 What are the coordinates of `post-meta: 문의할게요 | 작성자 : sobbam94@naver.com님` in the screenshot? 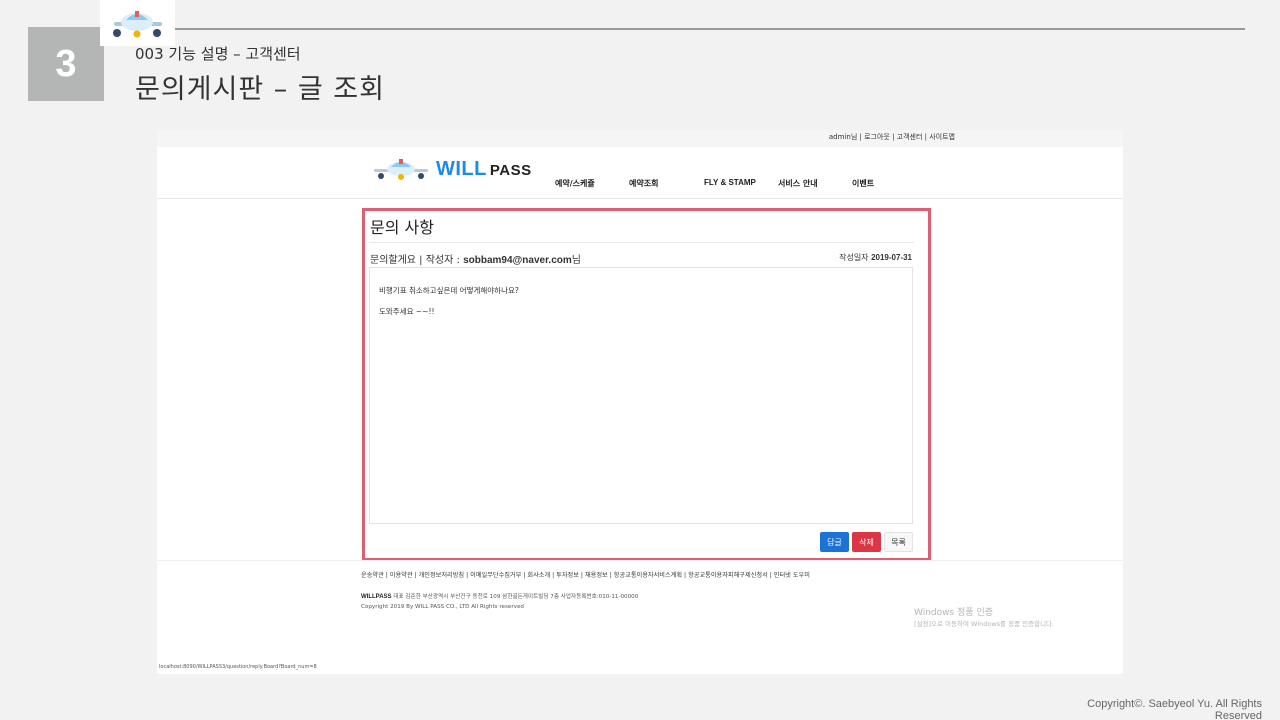 It's located at (475, 258).